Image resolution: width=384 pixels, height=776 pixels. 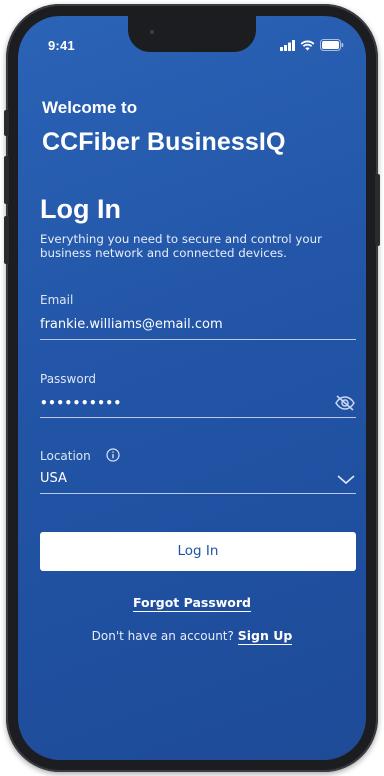 I want to click on signal-icon, so click(x=287, y=45).